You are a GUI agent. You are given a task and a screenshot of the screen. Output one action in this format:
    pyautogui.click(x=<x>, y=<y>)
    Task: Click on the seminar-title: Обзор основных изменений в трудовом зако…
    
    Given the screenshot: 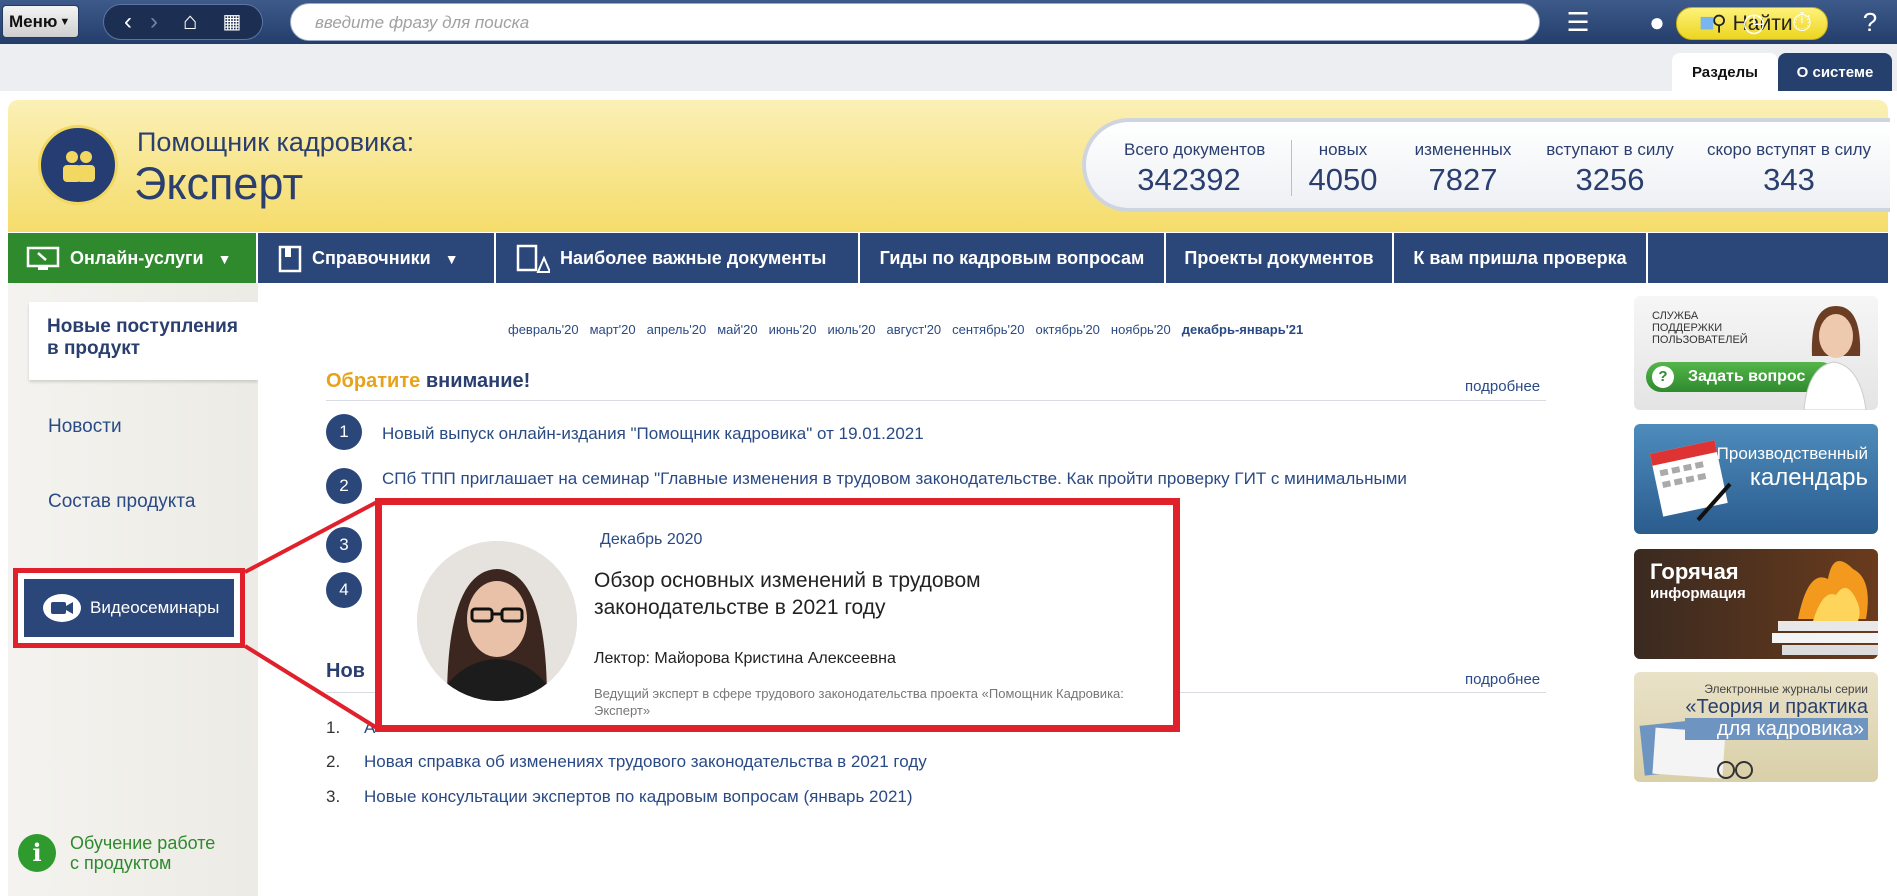 What is the action you would take?
    pyautogui.click(x=787, y=594)
    